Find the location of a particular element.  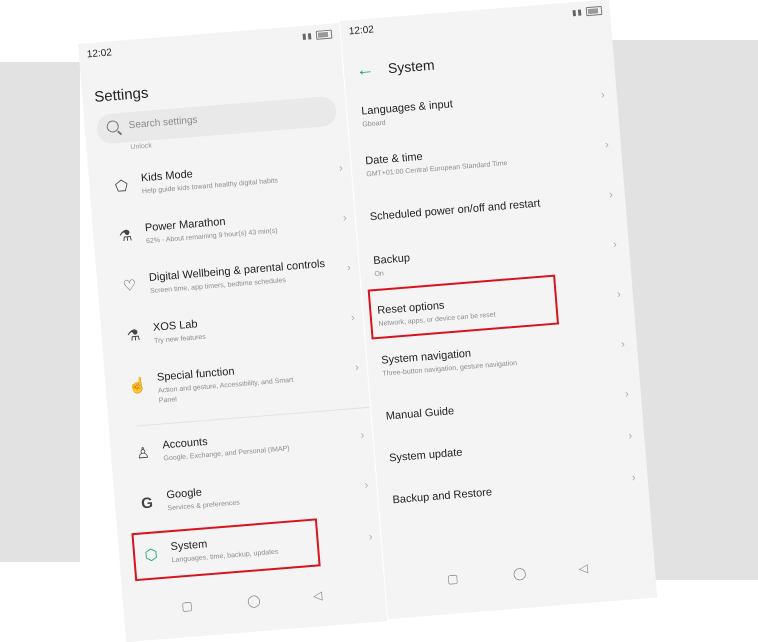

page-header: ← System is located at coordinates (395, 69).